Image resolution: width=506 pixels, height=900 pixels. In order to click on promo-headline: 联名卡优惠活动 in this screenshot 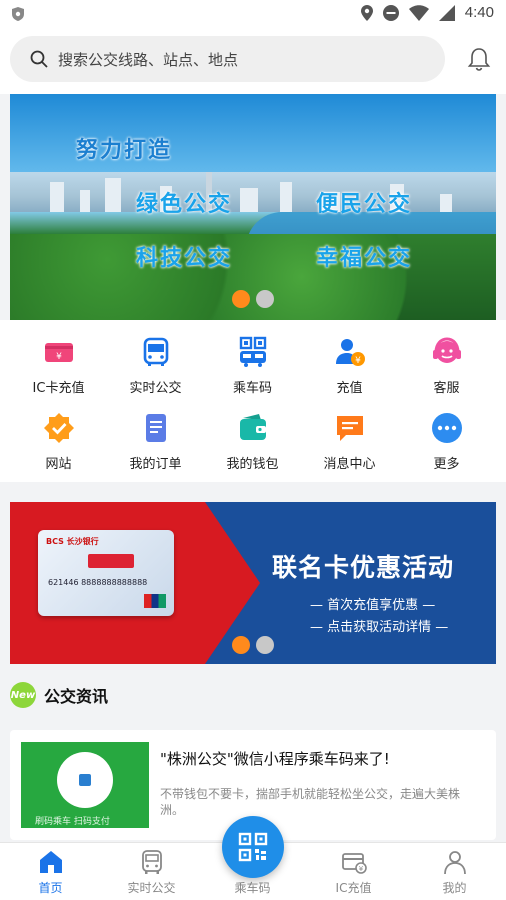, I will do `click(363, 567)`.